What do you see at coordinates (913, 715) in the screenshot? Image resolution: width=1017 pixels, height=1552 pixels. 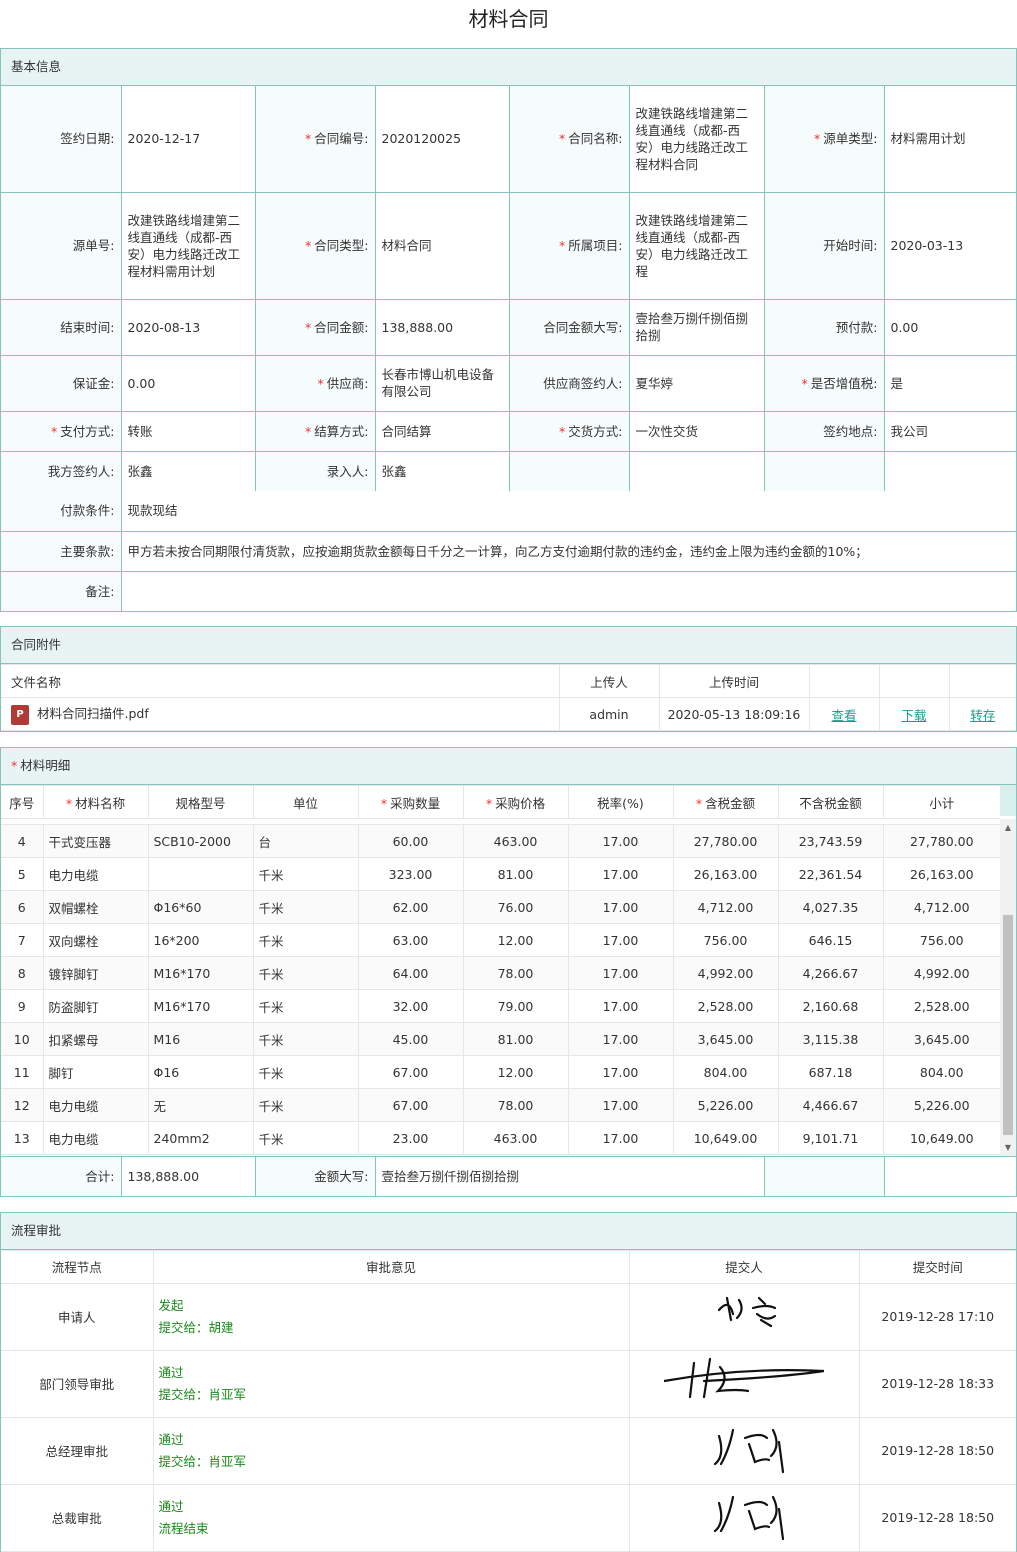 I see `download-link: 下载` at bounding box center [913, 715].